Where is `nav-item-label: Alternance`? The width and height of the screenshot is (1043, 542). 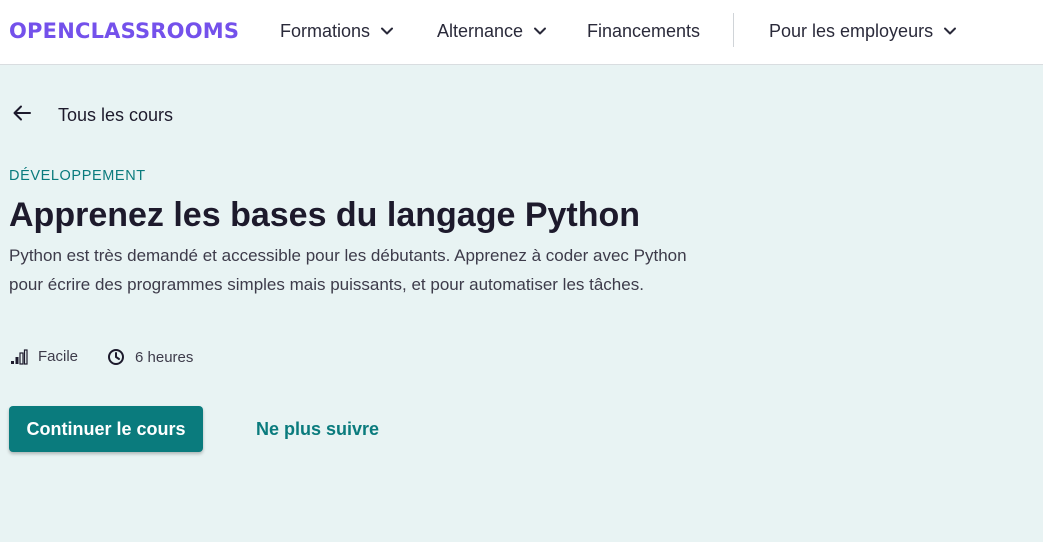 nav-item-label: Alternance is located at coordinates (480, 31).